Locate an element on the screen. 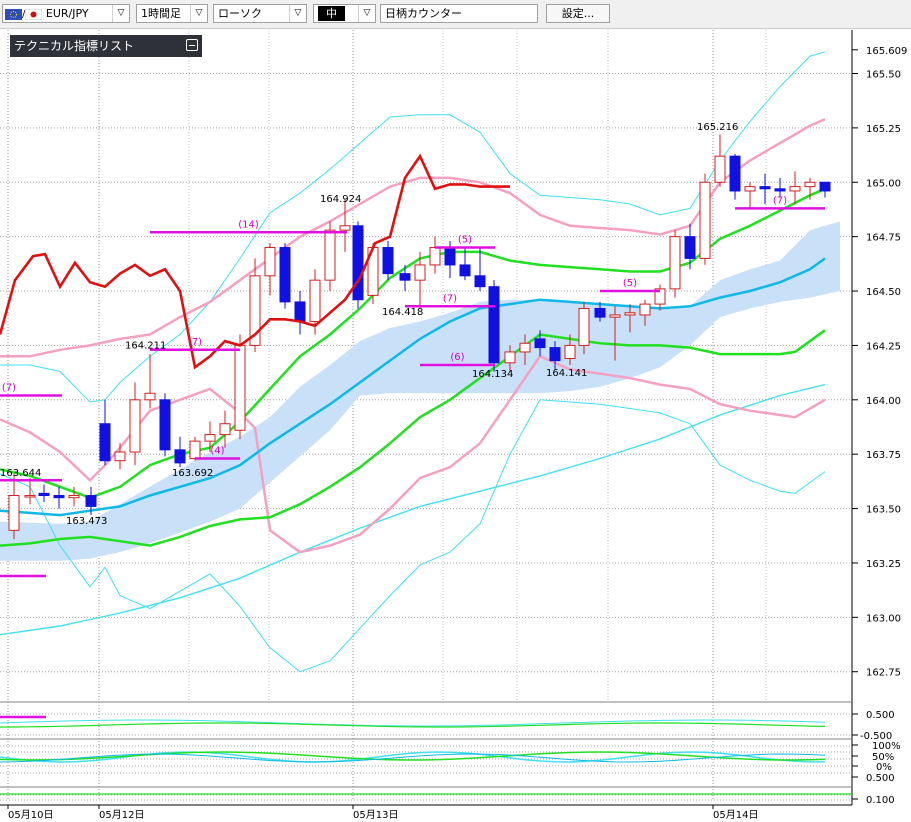 The image size is (911, 822). y-axis-tick-label: 165.25 is located at coordinates (883, 129).